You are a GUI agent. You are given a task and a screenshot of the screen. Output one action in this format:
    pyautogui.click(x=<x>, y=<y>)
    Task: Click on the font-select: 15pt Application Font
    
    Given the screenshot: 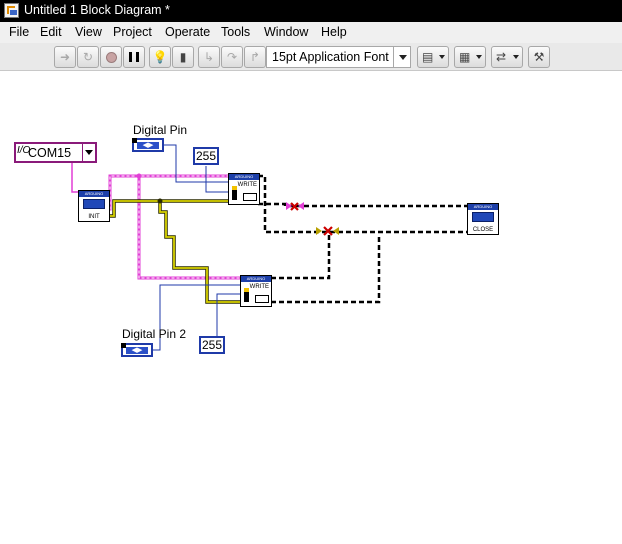 What is the action you would take?
    pyautogui.click(x=338, y=57)
    